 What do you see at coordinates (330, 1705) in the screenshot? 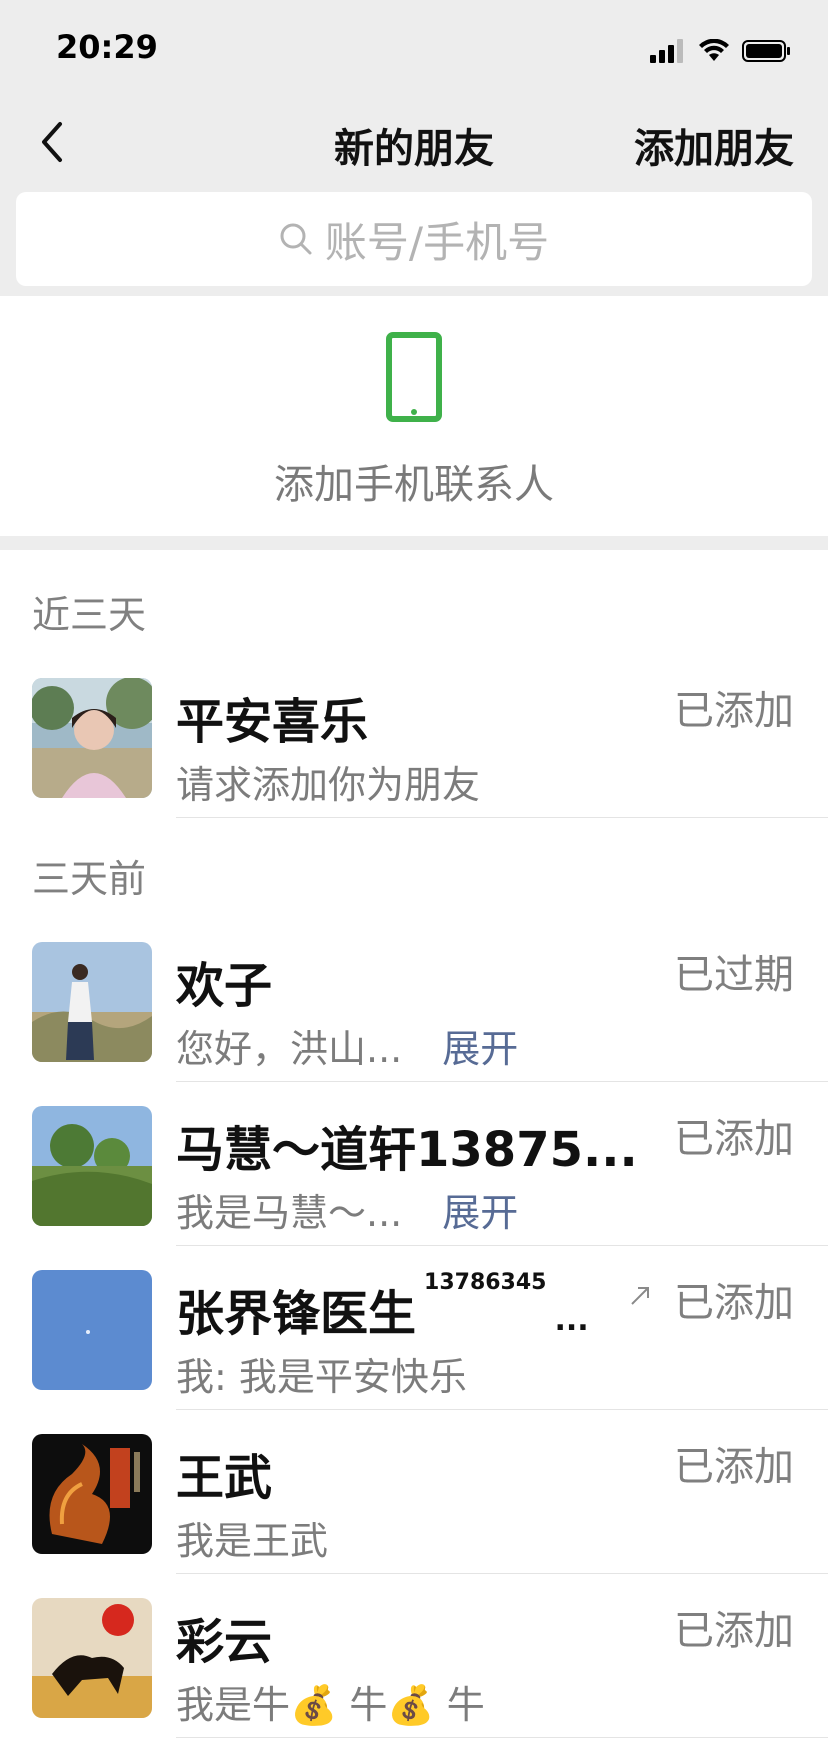
I see `request-message: 我是牛💰 牛💰 牛` at bounding box center [330, 1705].